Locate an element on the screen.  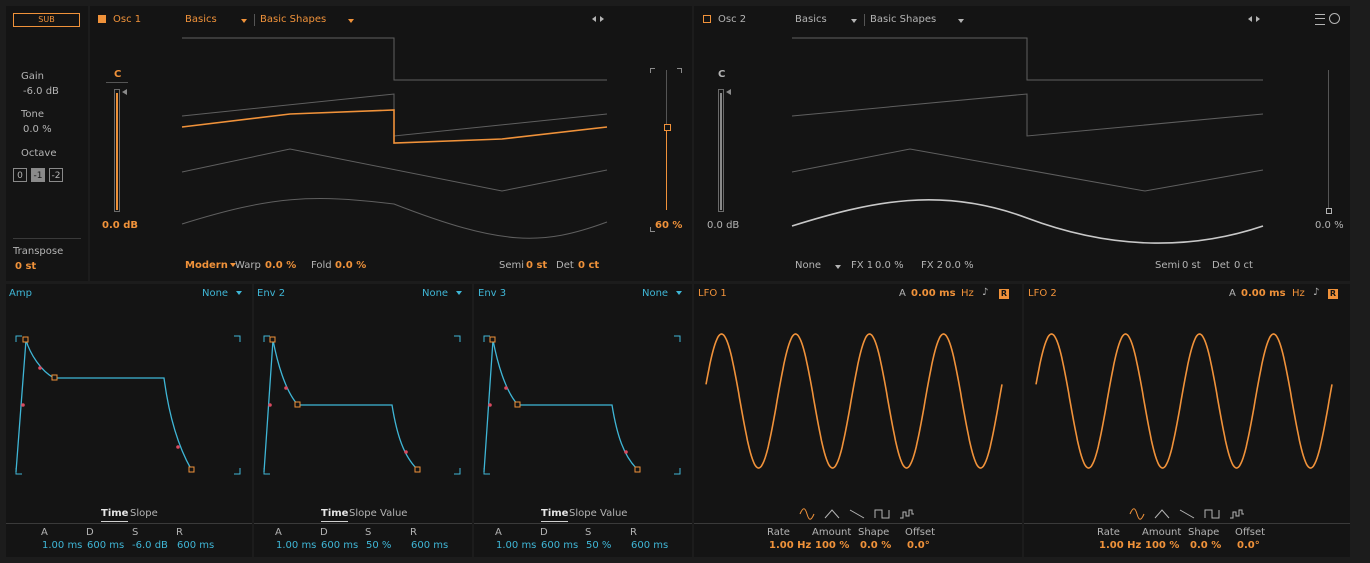
osc1-preset-prev-button is located at coordinates (594, 19).